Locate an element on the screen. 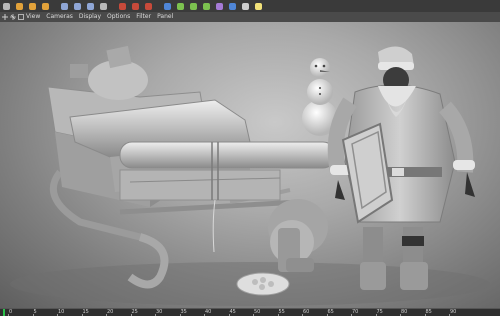  world-coordinates-icon is located at coordinates (103, 6).